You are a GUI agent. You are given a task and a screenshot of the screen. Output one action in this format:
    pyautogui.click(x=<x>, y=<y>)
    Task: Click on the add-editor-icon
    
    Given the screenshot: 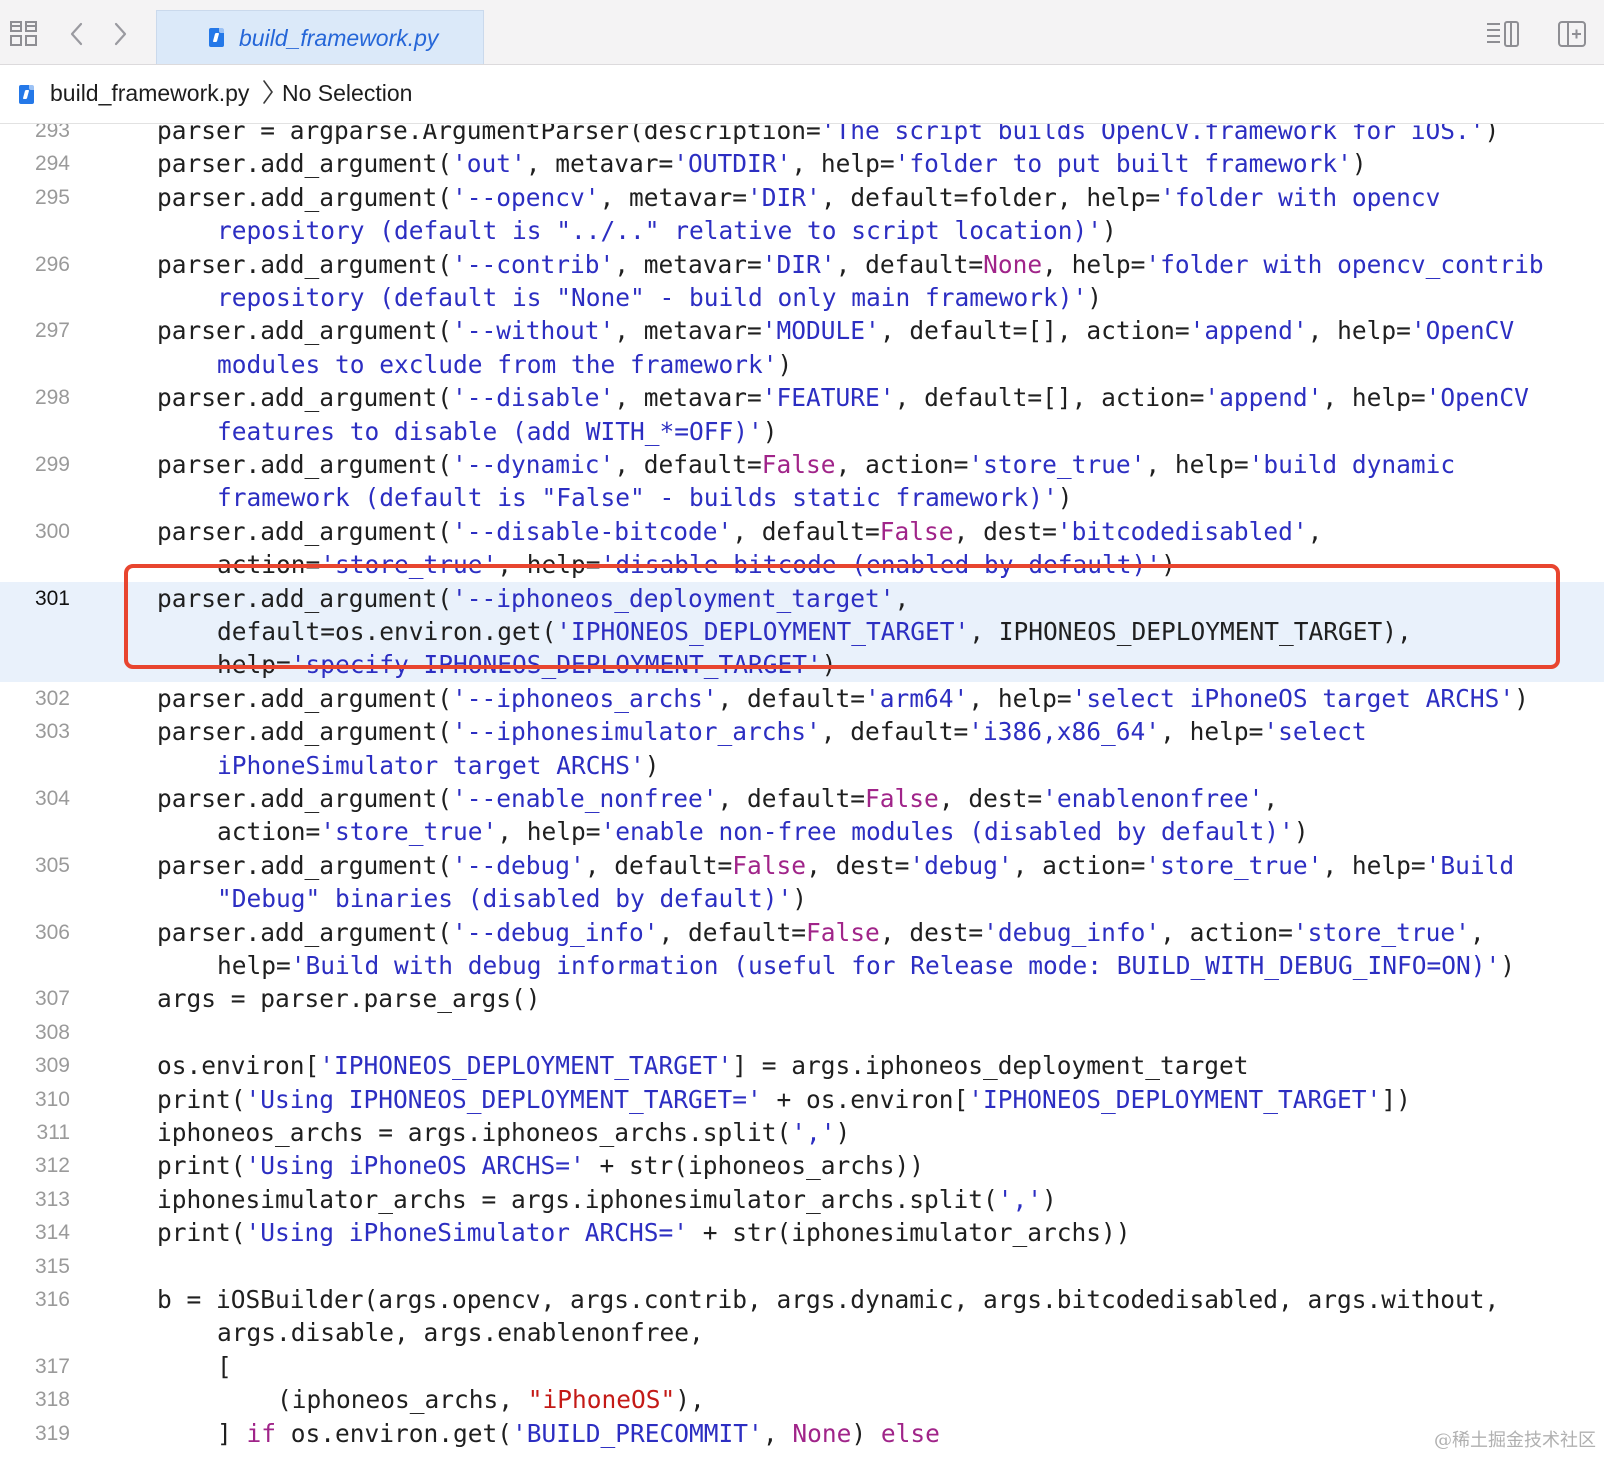 What is the action you would take?
    pyautogui.click(x=1572, y=34)
    